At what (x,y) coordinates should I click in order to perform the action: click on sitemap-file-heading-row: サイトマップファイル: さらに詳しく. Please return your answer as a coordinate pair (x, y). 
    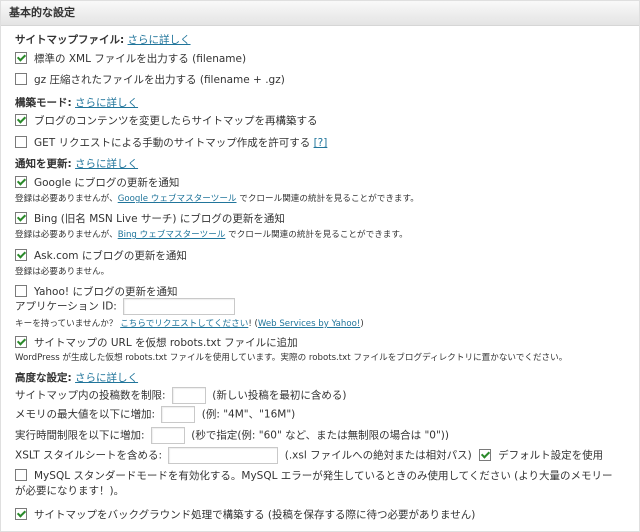
    Looking at the image, I should click on (103, 39).